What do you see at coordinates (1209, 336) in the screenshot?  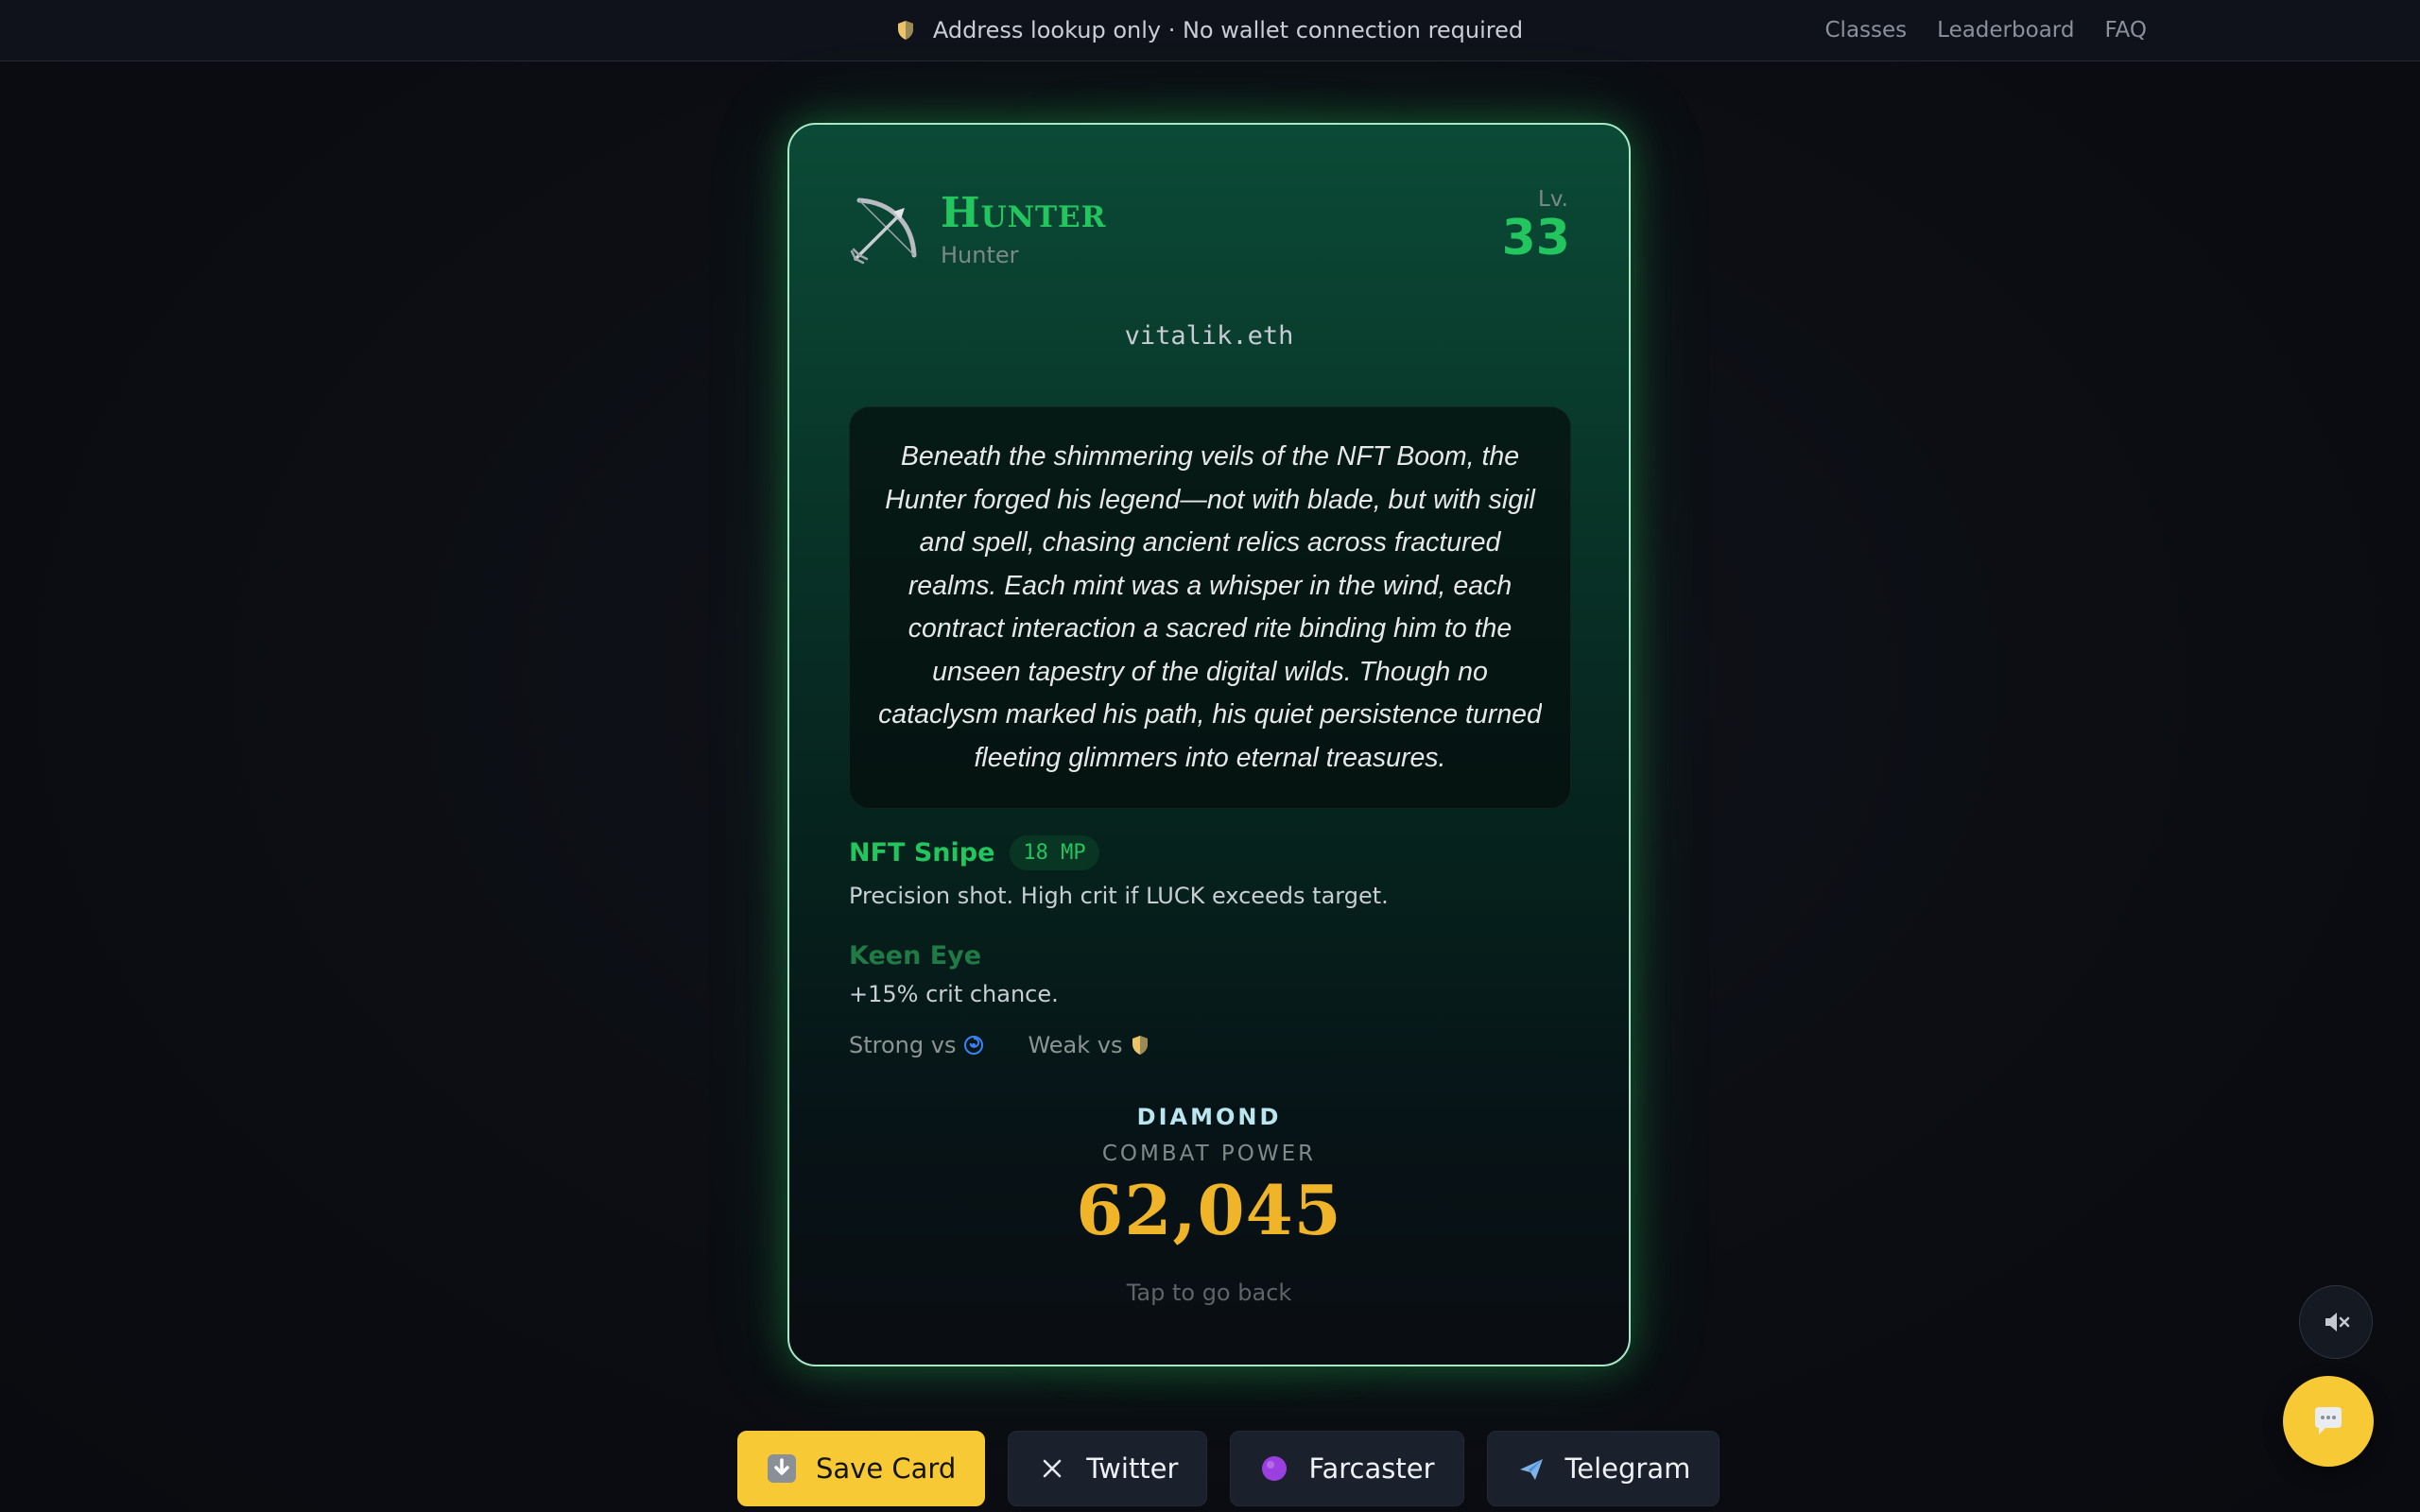 I see `wallet-address: vitalik.eth` at bounding box center [1209, 336].